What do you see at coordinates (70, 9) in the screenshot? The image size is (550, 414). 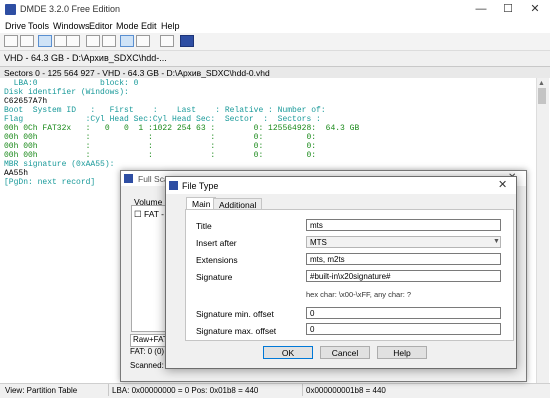 I see `app-title: DMDE 3.2.0 Free Edition` at bounding box center [70, 9].